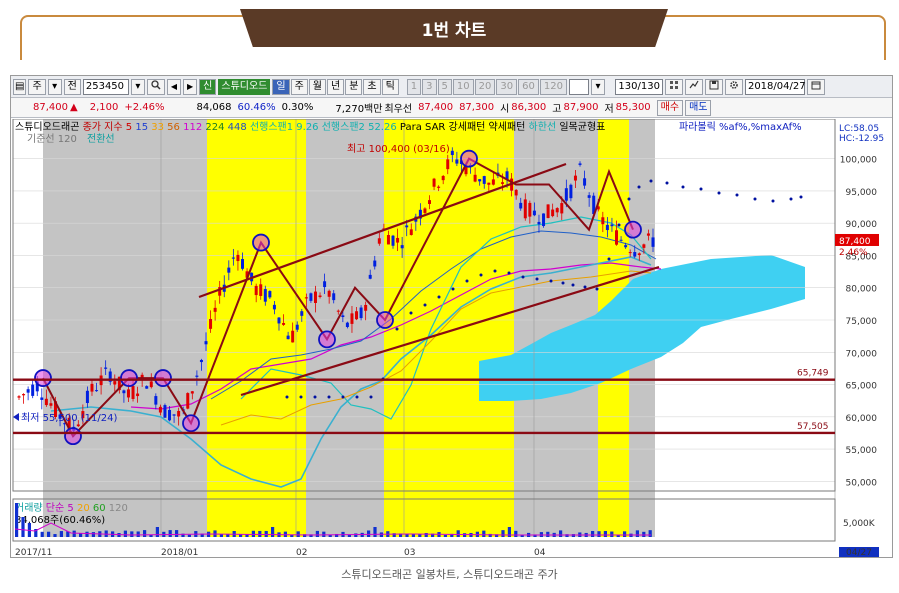 Image resolution: width=899 pixels, height=593 pixels. What do you see at coordinates (557, 109) in the screenshot?
I see `high-label: 고` at bounding box center [557, 109].